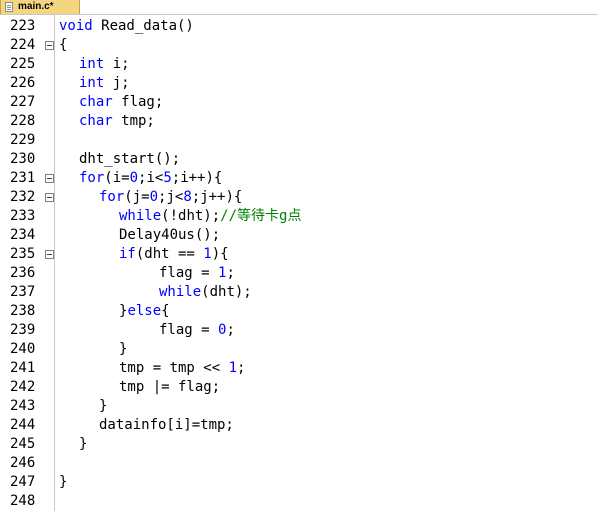  What do you see at coordinates (299, 235) in the screenshot?
I see `code-line: 234 Delay40us();` at bounding box center [299, 235].